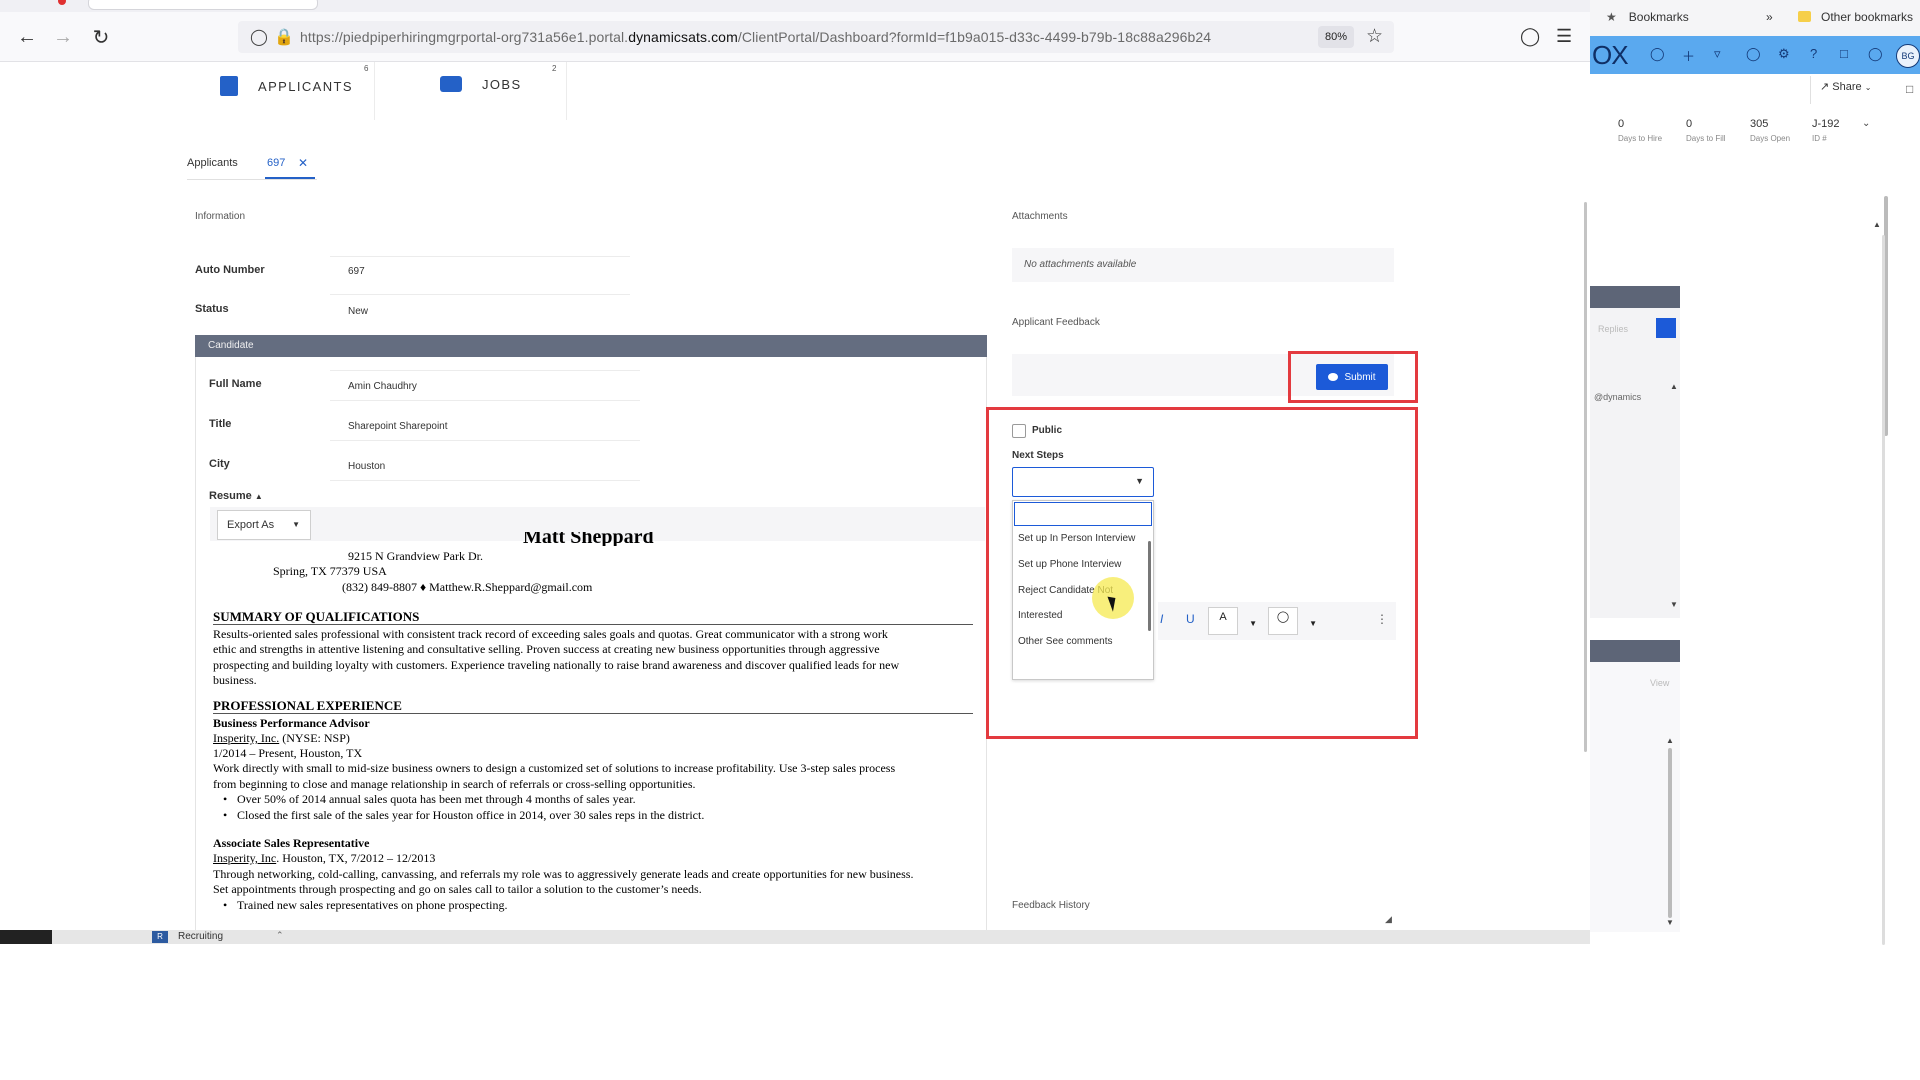  What do you see at coordinates (1292, 621) in the screenshot?
I see `highlight-color-button: ◯ ▼` at bounding box center [1292, 621].